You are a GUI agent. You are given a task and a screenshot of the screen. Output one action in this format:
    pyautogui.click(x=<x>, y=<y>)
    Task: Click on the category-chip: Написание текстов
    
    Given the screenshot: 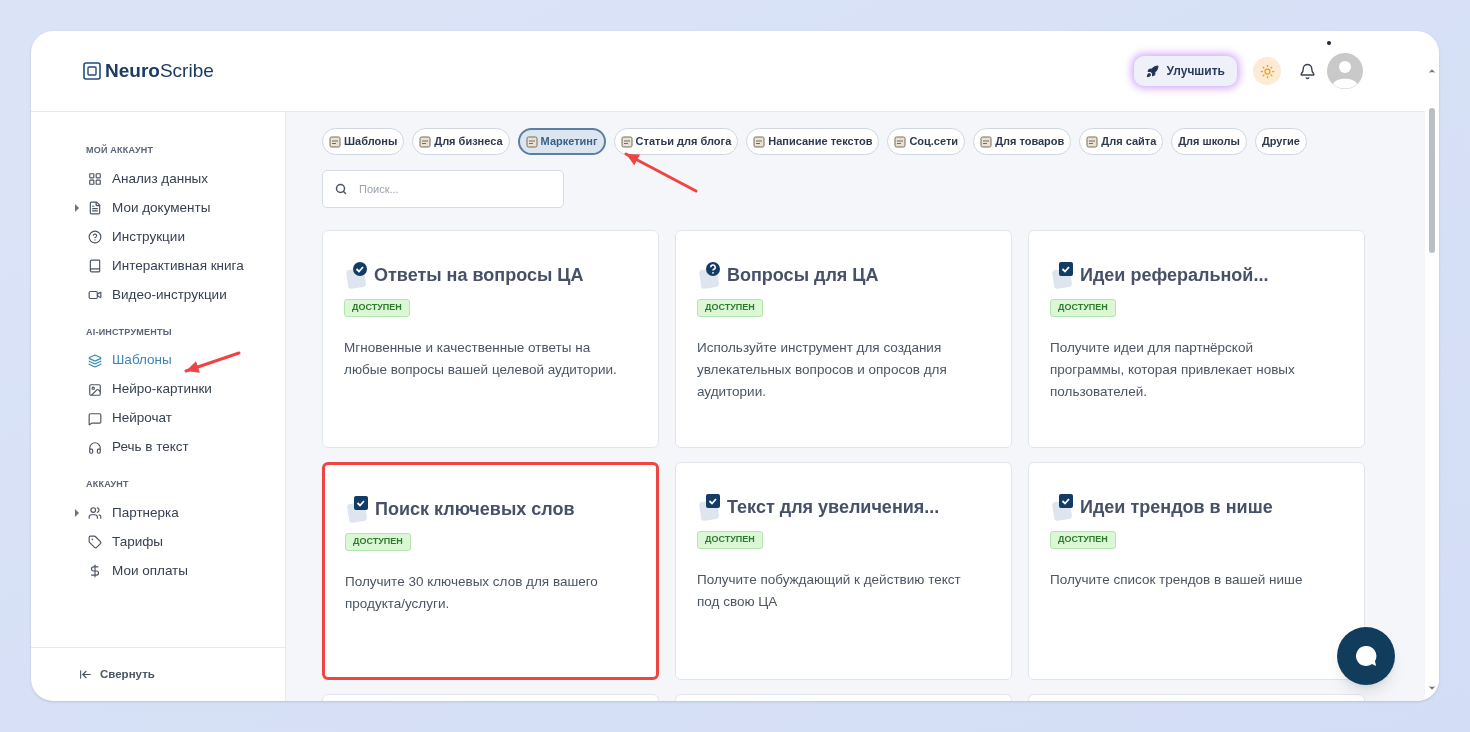 What is the action you would take?
    pyautogui.click(x=813, y=141)
    